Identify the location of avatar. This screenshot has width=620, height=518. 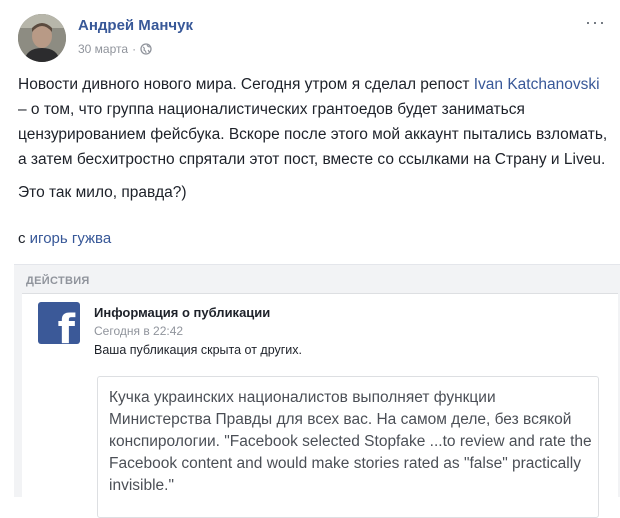
(42, 38).